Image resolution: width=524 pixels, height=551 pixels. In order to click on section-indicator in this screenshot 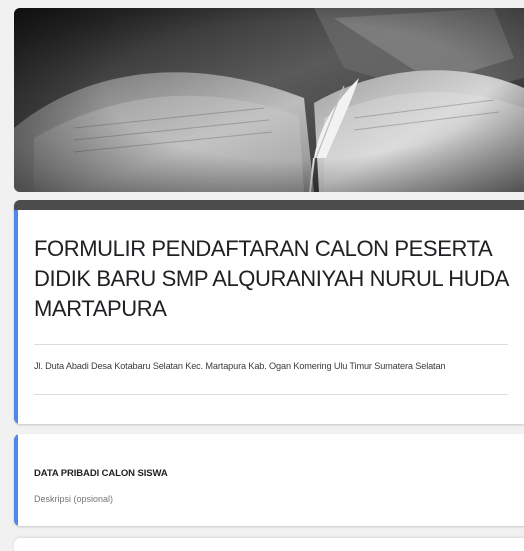, I will do `click(16, 480)`.